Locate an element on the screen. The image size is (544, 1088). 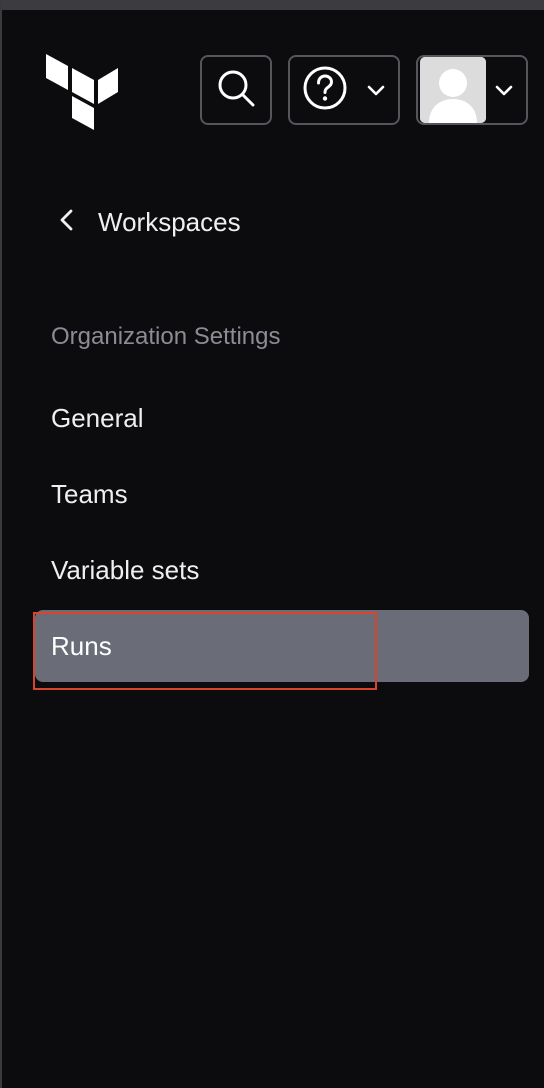
help-menu-button is located at coordinates (344, 90).